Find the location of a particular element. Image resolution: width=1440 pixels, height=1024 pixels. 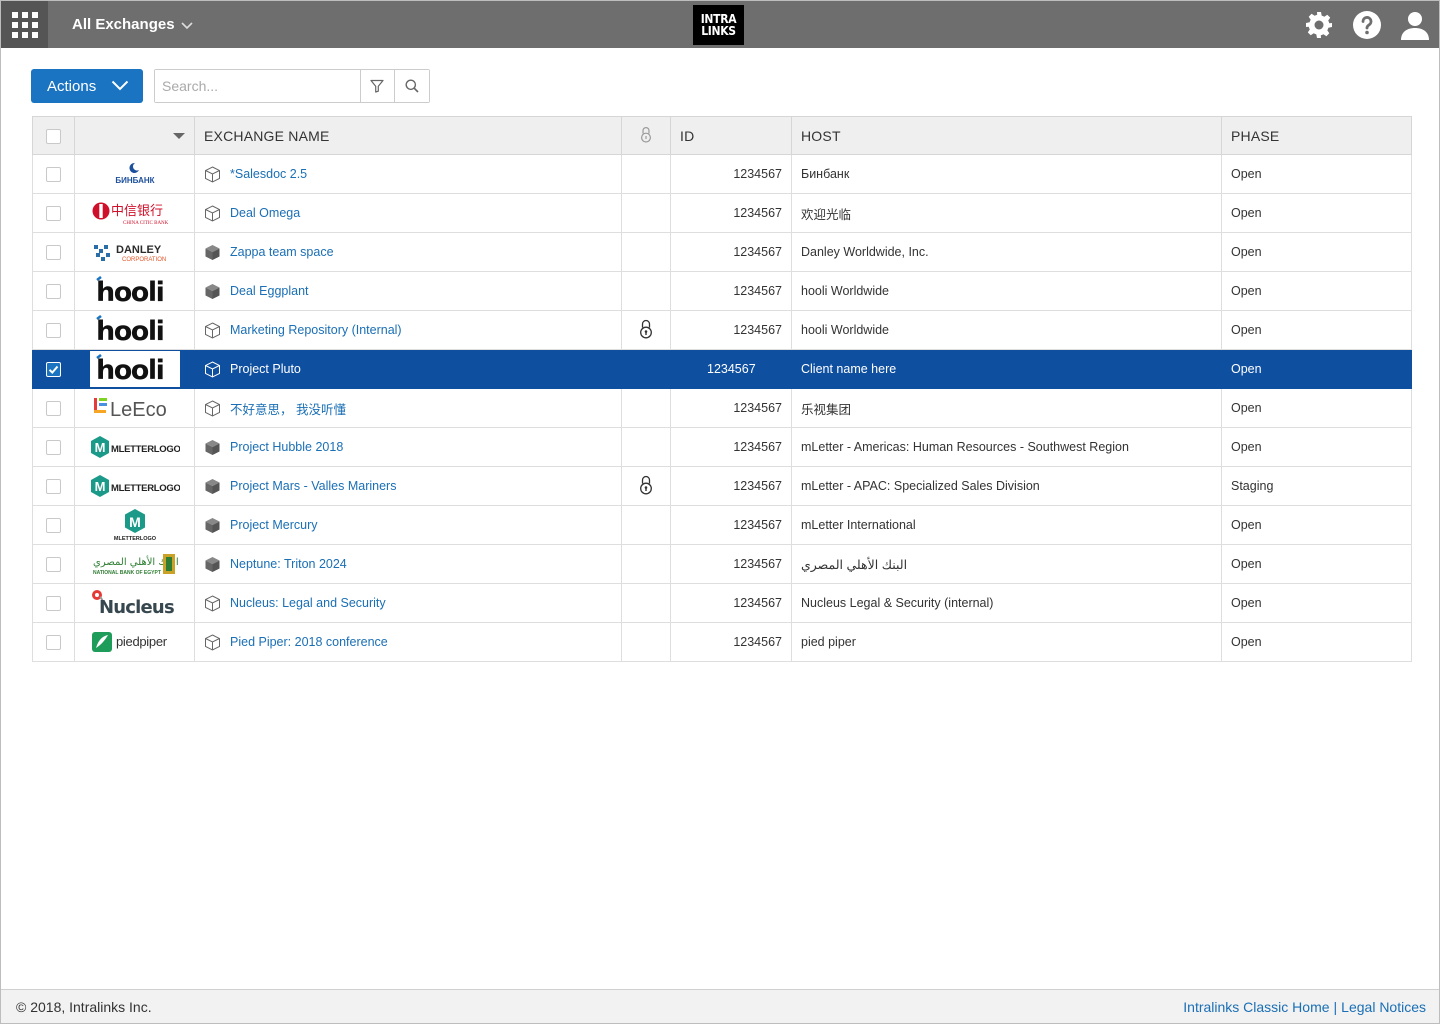

lock-column-header is located at coordinates (646, 135).